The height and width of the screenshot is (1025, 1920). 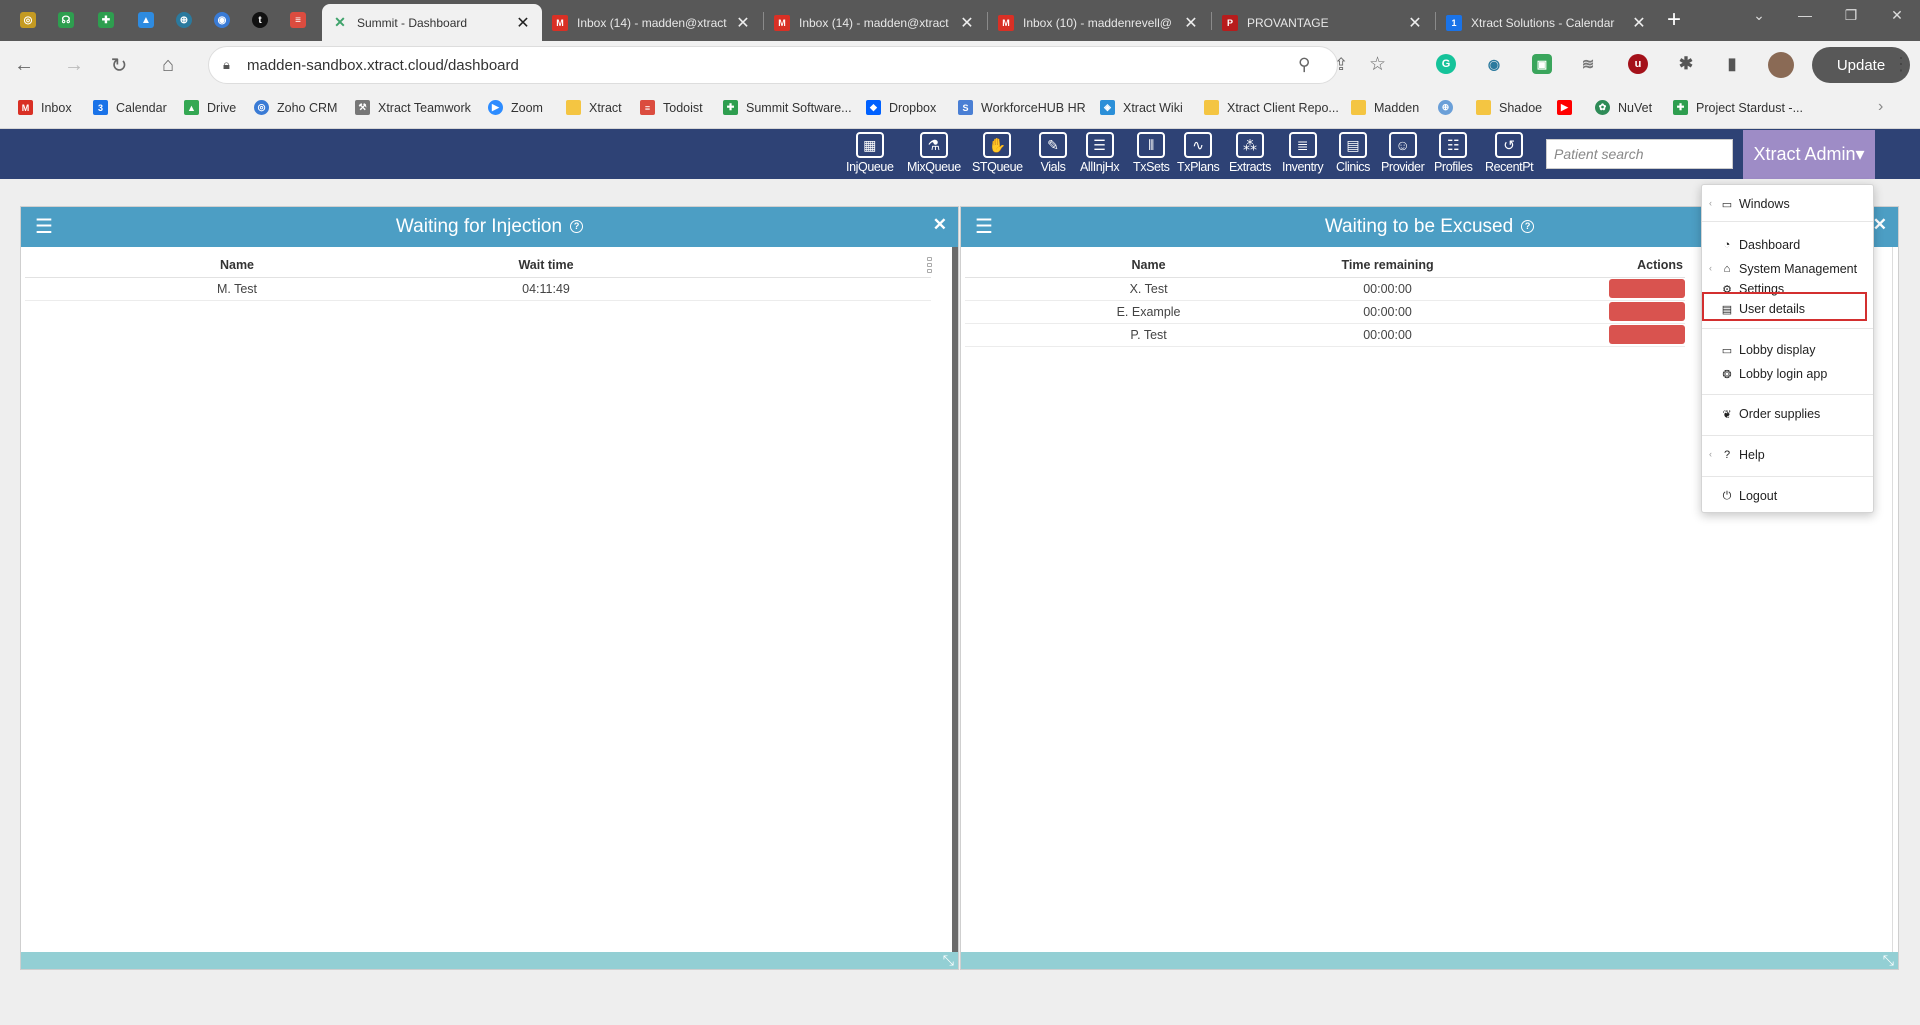 I want to click on zoom-icon: ⚲, so click(x=1304, y=65).